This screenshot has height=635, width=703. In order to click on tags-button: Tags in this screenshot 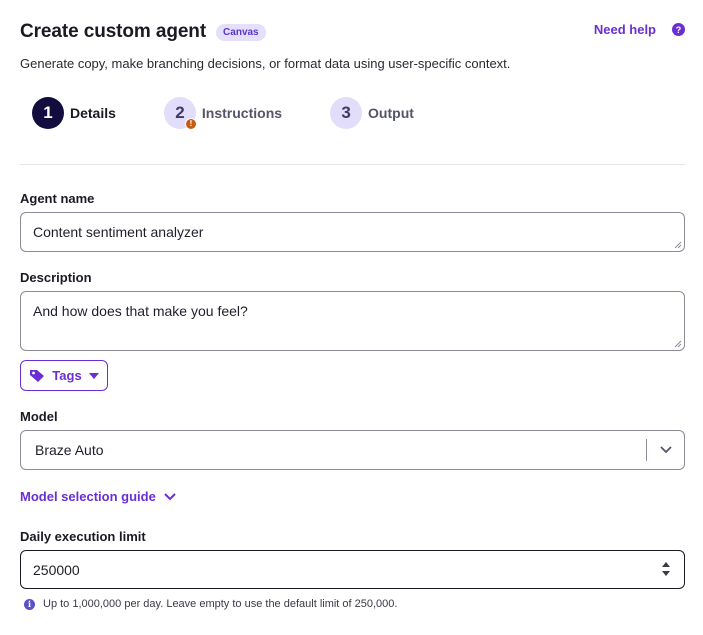, I will do `click(64, 375)`.